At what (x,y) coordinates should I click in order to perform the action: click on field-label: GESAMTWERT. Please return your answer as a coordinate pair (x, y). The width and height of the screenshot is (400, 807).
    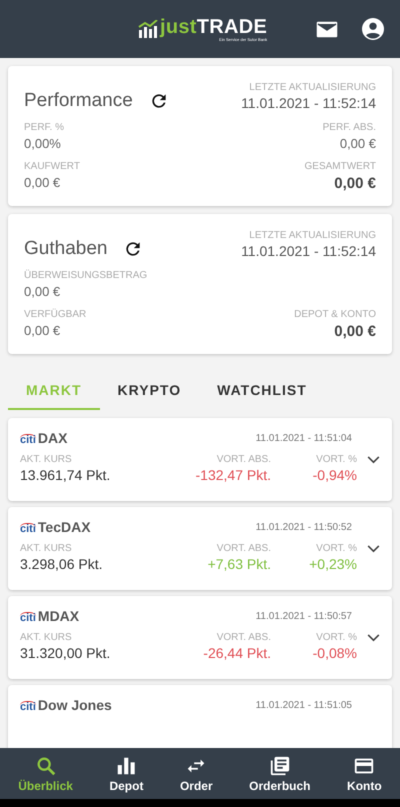
    Looking at the image, I should click on (340, 166).